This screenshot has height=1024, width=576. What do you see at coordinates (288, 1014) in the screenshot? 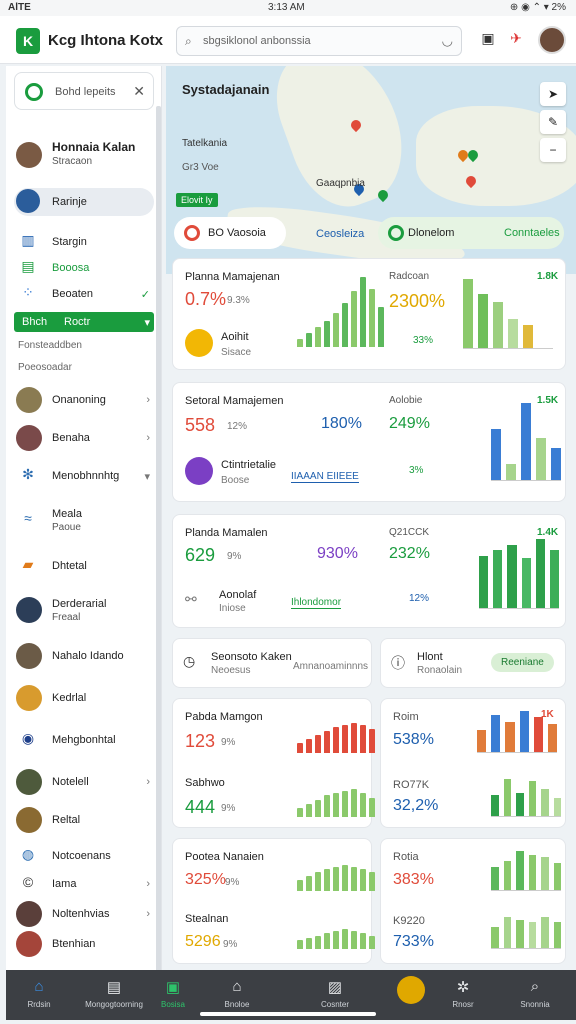
I see `home-indicator` at bounding box center [288, 1014].